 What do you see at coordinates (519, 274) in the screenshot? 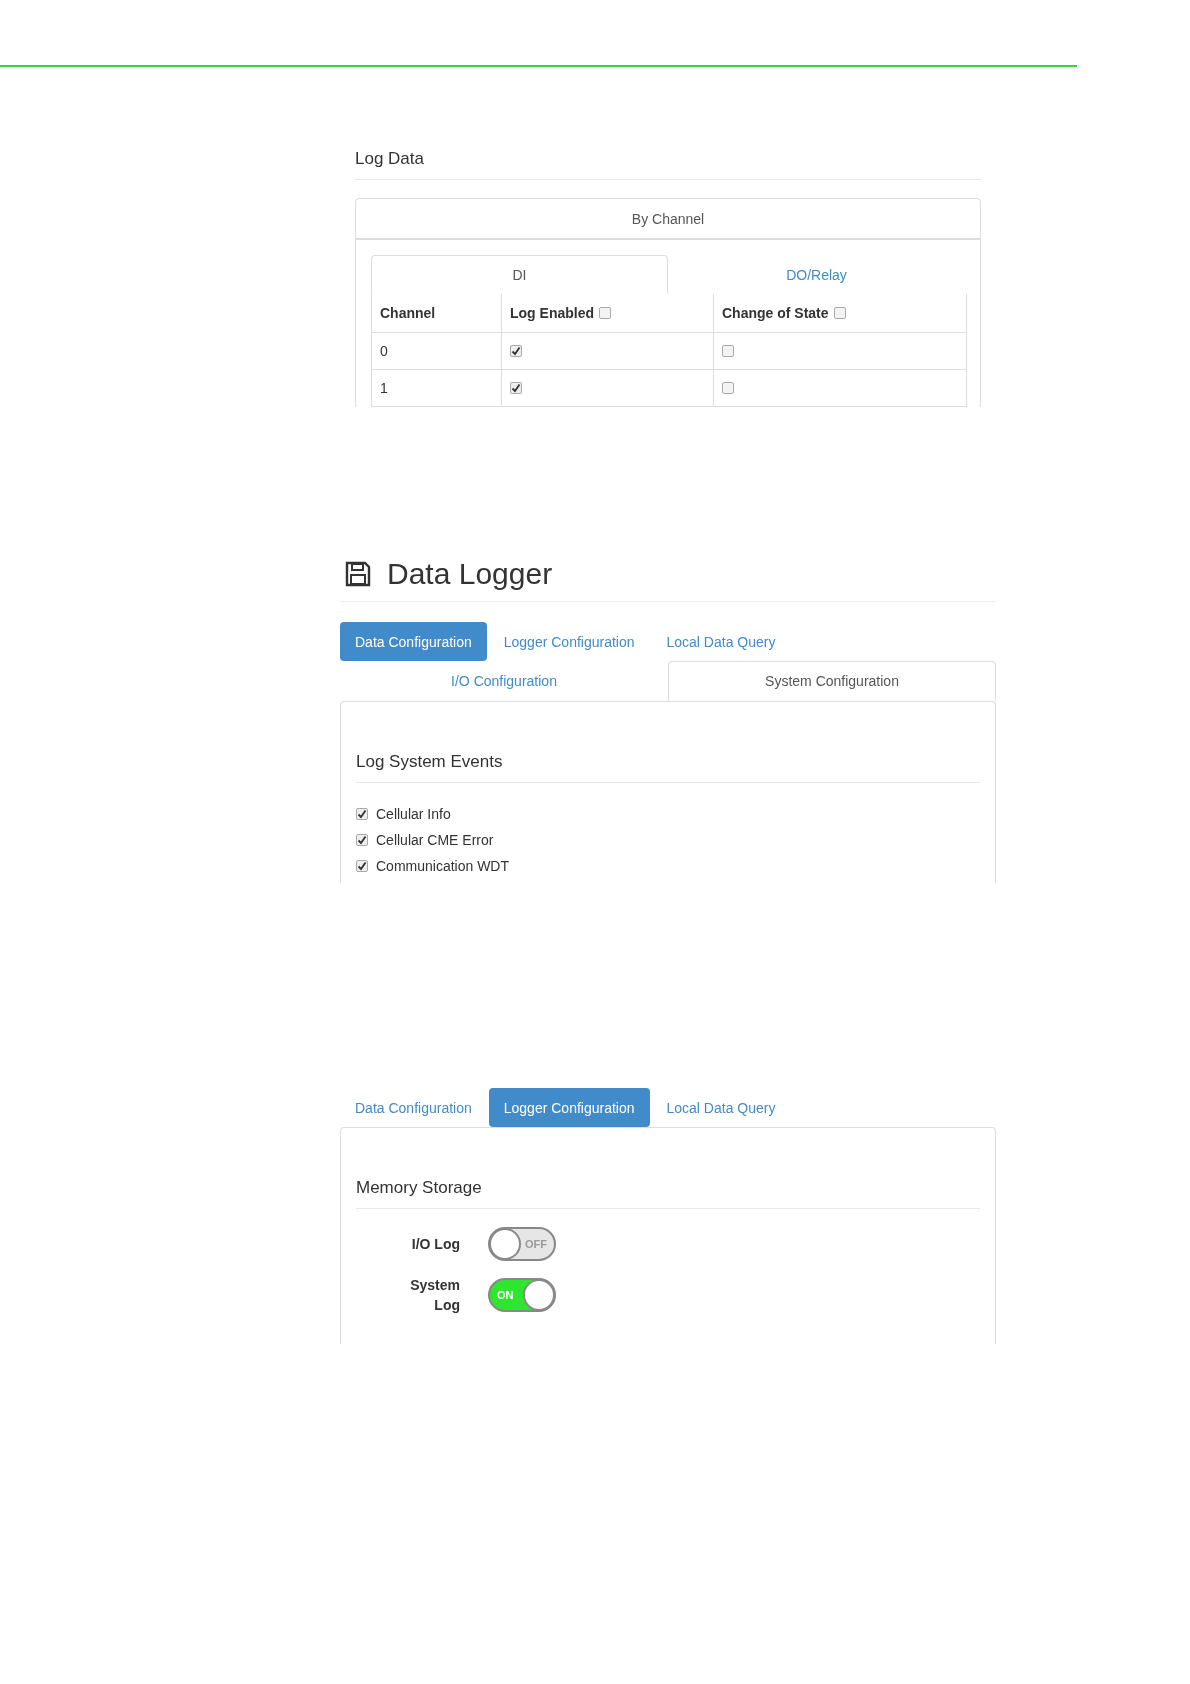
I see `tab: DI` at bounding box center [519, 274].